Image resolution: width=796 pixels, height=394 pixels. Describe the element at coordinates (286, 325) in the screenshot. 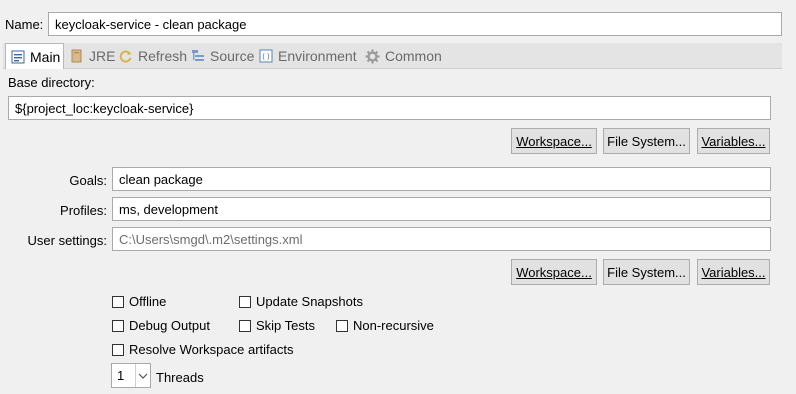

I see `skip-tests-label: Skip Tests` at that location.